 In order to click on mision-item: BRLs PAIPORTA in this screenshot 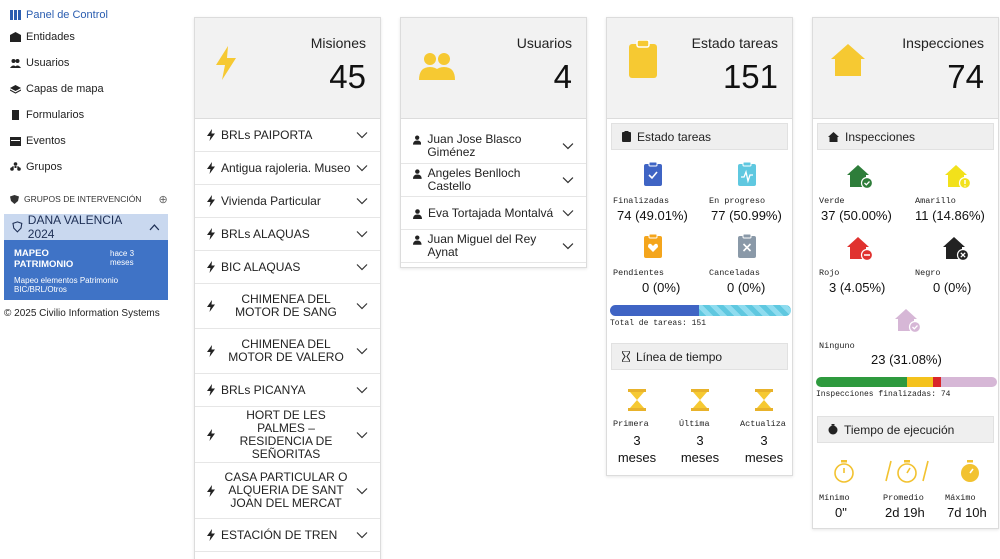, I will do `click(287, 135)`.